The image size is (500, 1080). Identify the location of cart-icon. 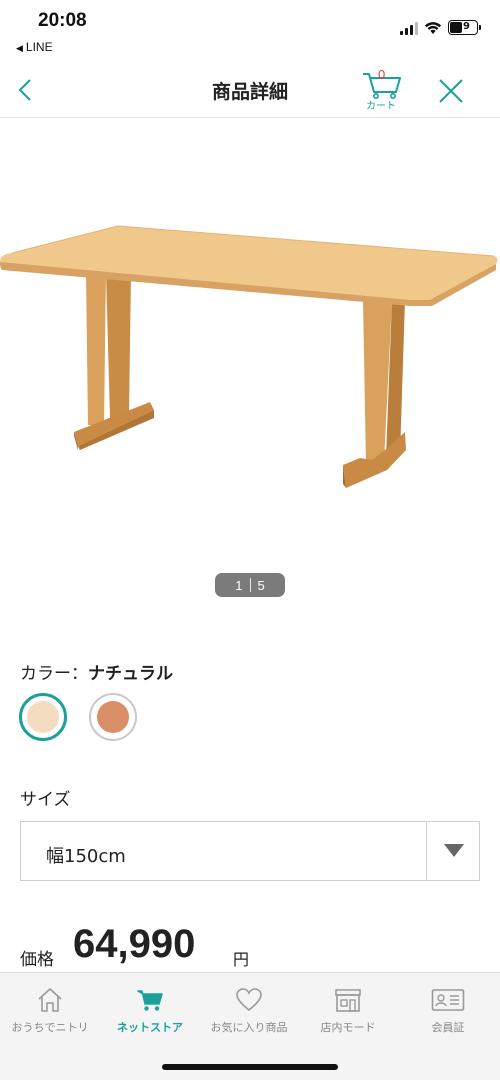
(150, 1000).